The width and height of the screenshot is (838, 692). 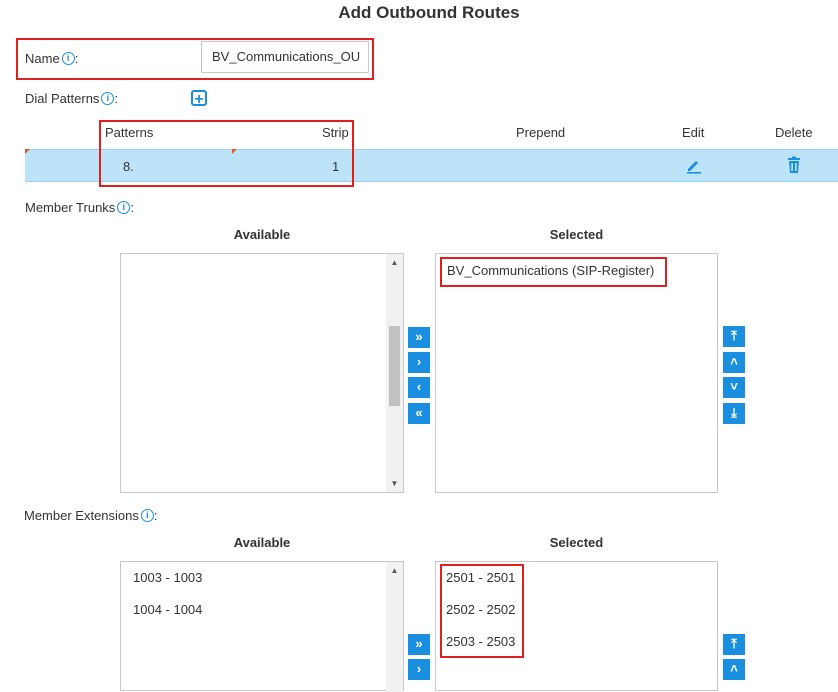 I want to click on list-item: 1004 - 1004, so click(x=167, y=609).